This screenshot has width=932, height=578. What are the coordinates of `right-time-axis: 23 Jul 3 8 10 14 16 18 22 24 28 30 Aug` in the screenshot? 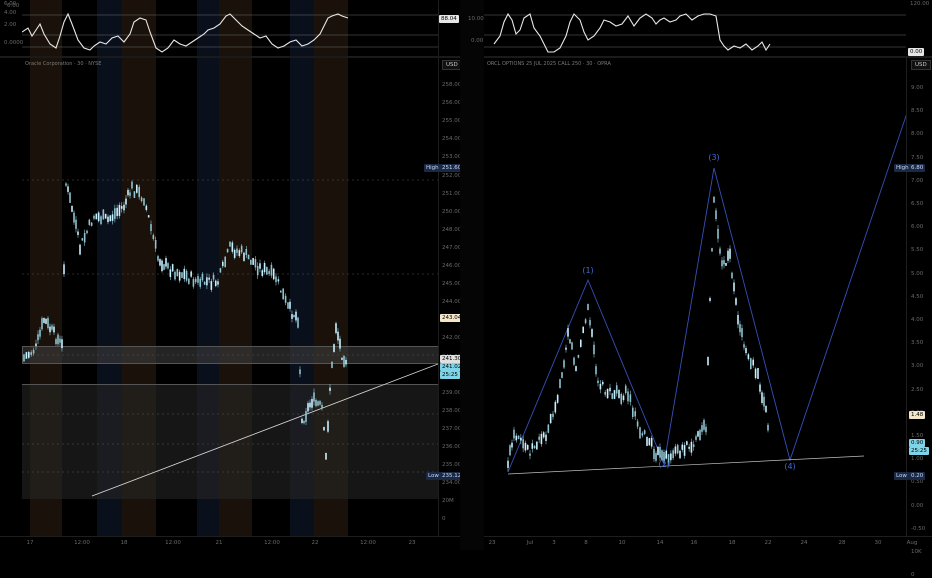 It's located at (708, 543).